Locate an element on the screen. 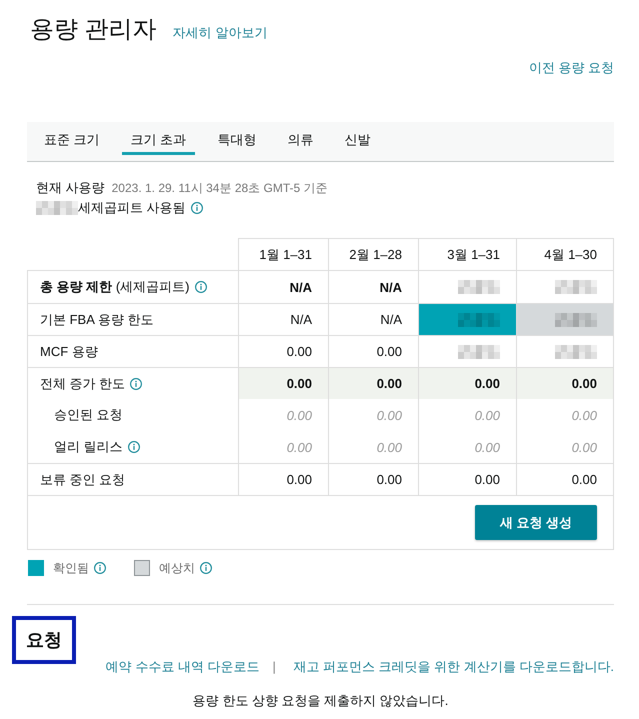 This screenshot has width=639, height=719. tab: 표준 크기 is located at coordinates (72, 138).